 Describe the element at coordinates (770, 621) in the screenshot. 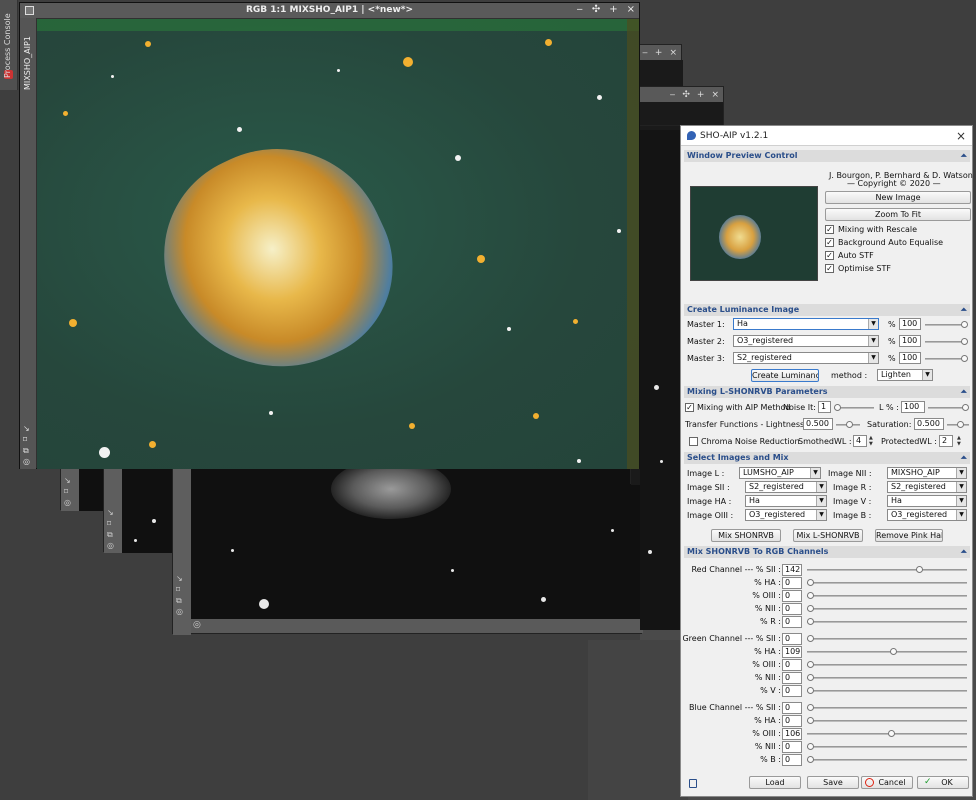

I see `channel-red-label: % R :` at that location.